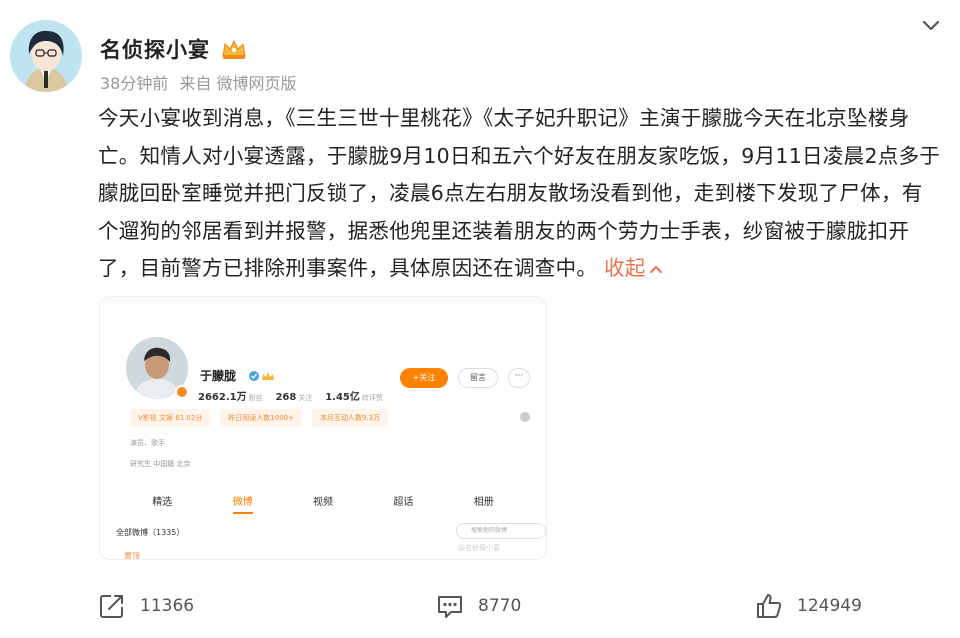 Image resolution: width=960 pixels, height=638 pixels. Describe the element at coordinates (519, 378) in the screenshot. I see `embedded-more-button: ···` at that location.